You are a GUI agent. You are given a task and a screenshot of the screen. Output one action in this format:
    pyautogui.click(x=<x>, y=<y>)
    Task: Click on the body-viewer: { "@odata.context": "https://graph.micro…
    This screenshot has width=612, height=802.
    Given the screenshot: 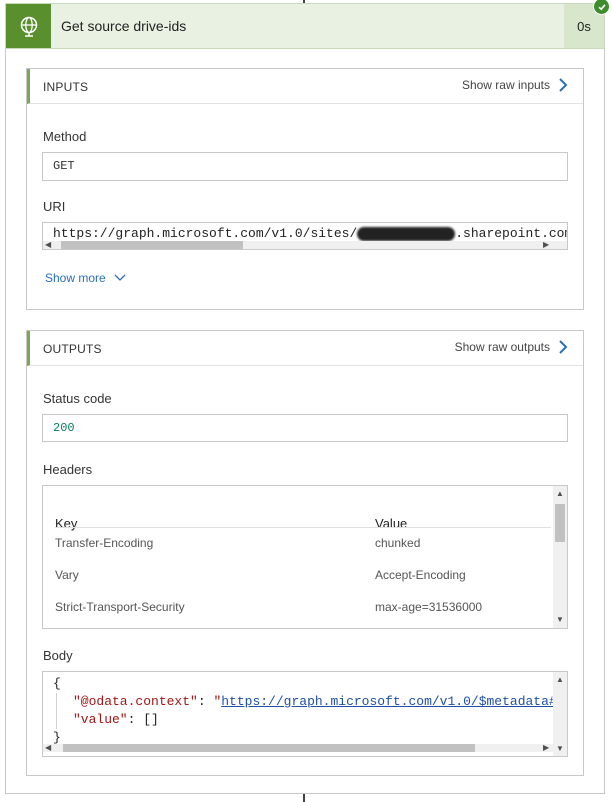 What is the action you would take?
    pyautogui.click(x=305, y=714)
    